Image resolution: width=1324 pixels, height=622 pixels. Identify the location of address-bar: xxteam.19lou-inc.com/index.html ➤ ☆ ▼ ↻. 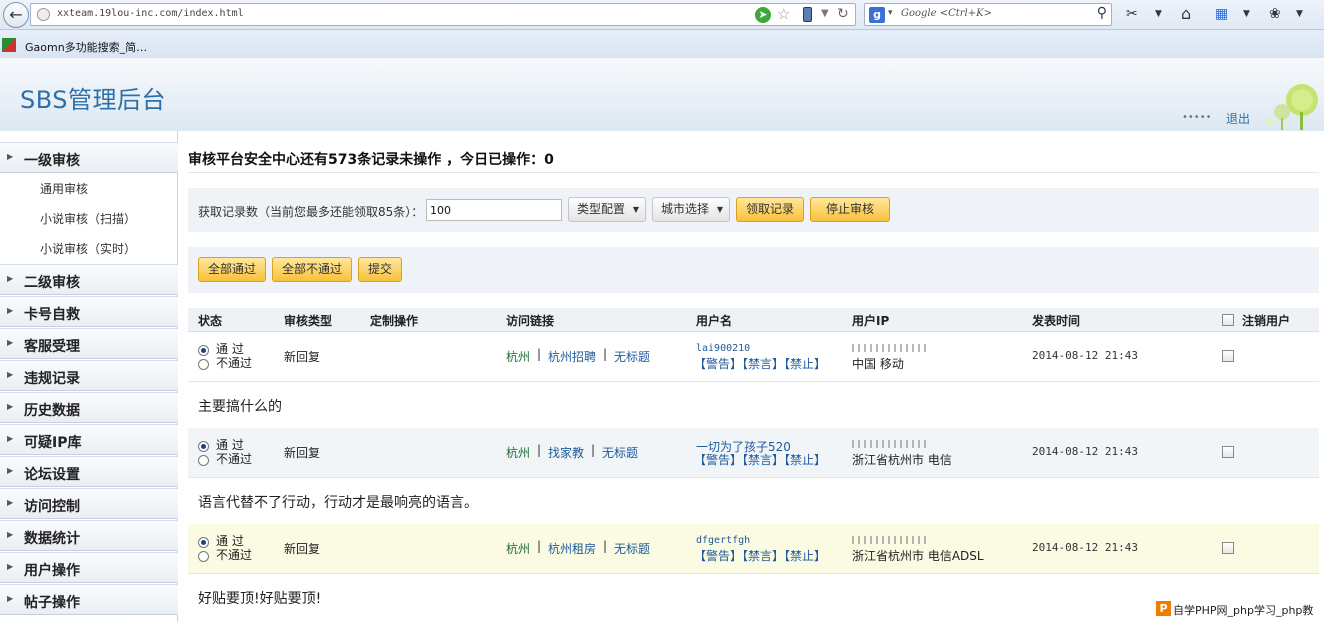
(443, 14).